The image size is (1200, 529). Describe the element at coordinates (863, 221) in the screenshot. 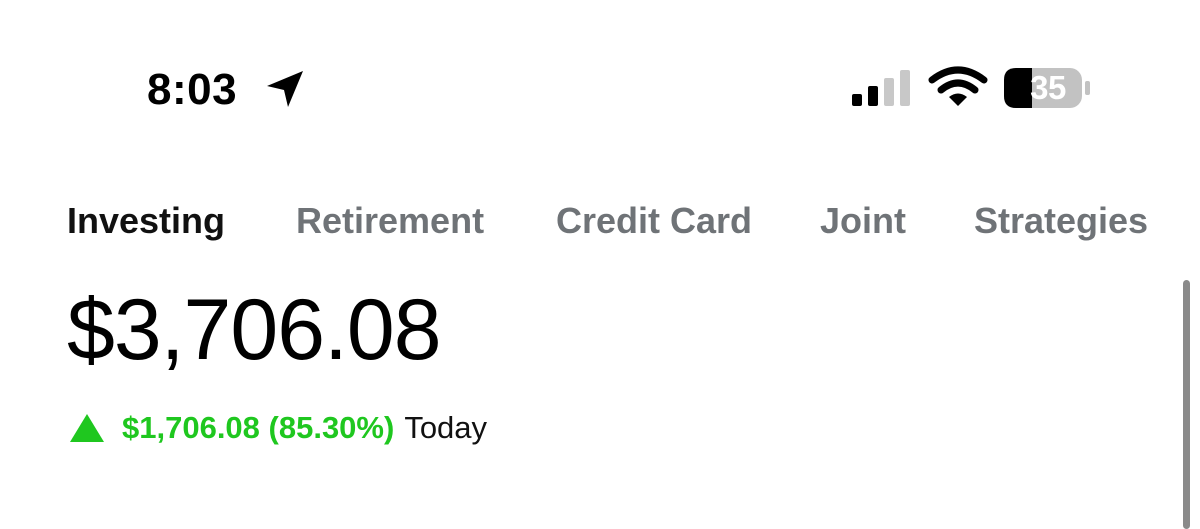

I see `tab-joint: Joint` at that location.